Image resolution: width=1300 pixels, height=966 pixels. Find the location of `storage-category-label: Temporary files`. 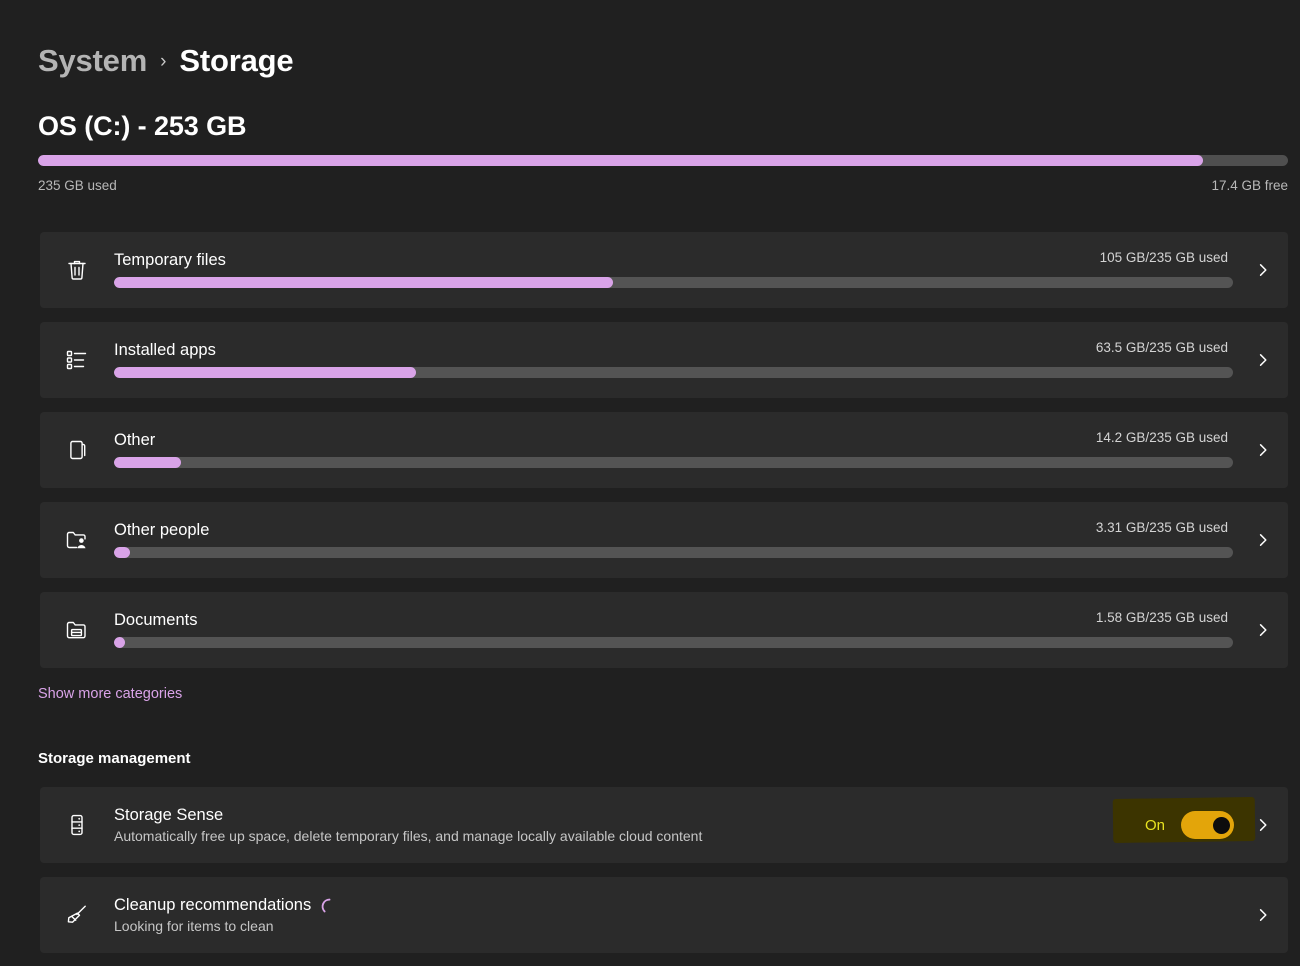

storage-category-label: Temporary files is located at coordinates (170, 260).